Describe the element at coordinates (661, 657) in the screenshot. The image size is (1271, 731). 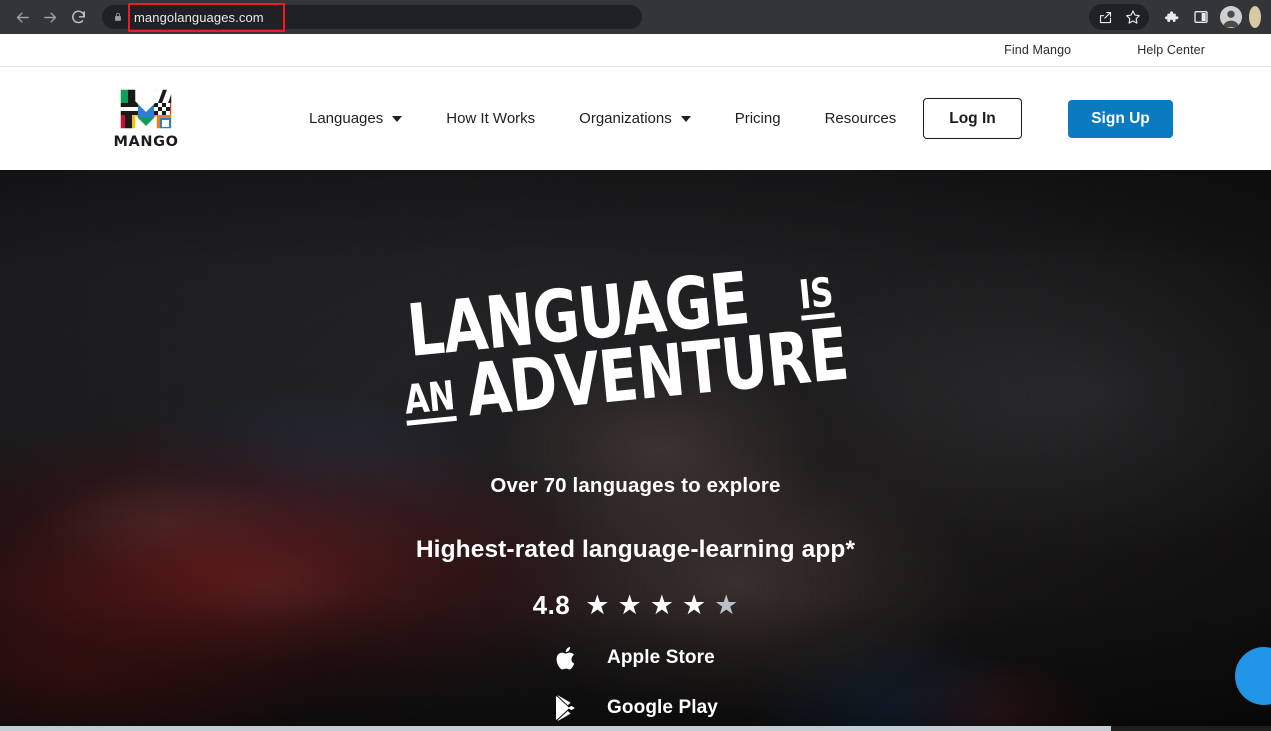
I see `apple-store-label: Apple Store` at that location.